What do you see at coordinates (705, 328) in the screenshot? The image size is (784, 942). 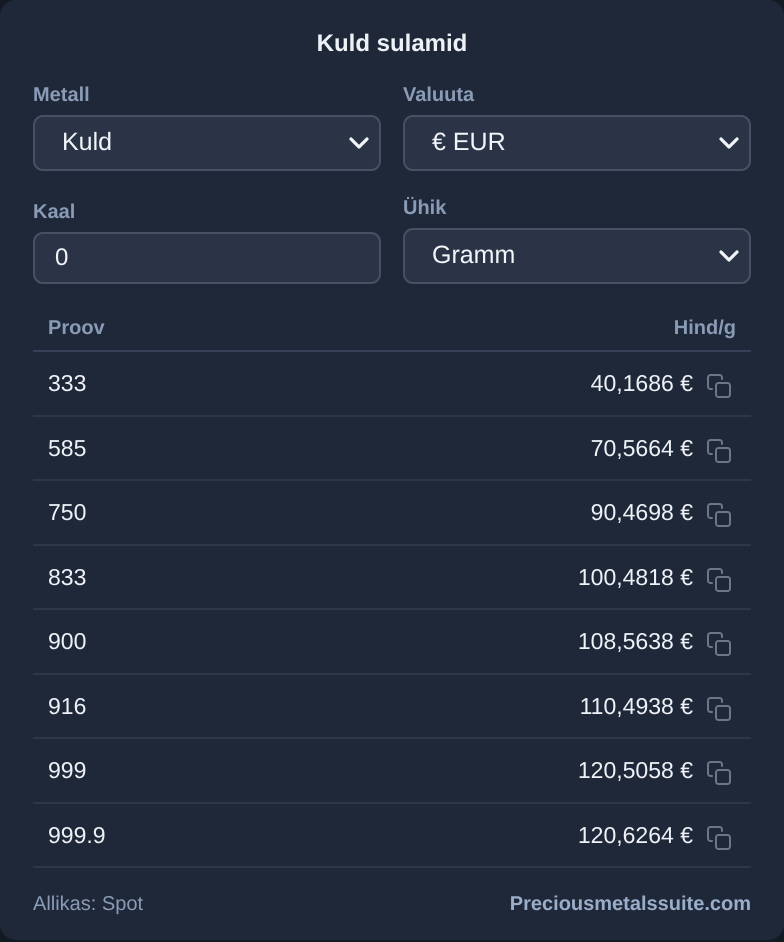 I see `column-header: Hind/g` at bounding box center [705, 328].